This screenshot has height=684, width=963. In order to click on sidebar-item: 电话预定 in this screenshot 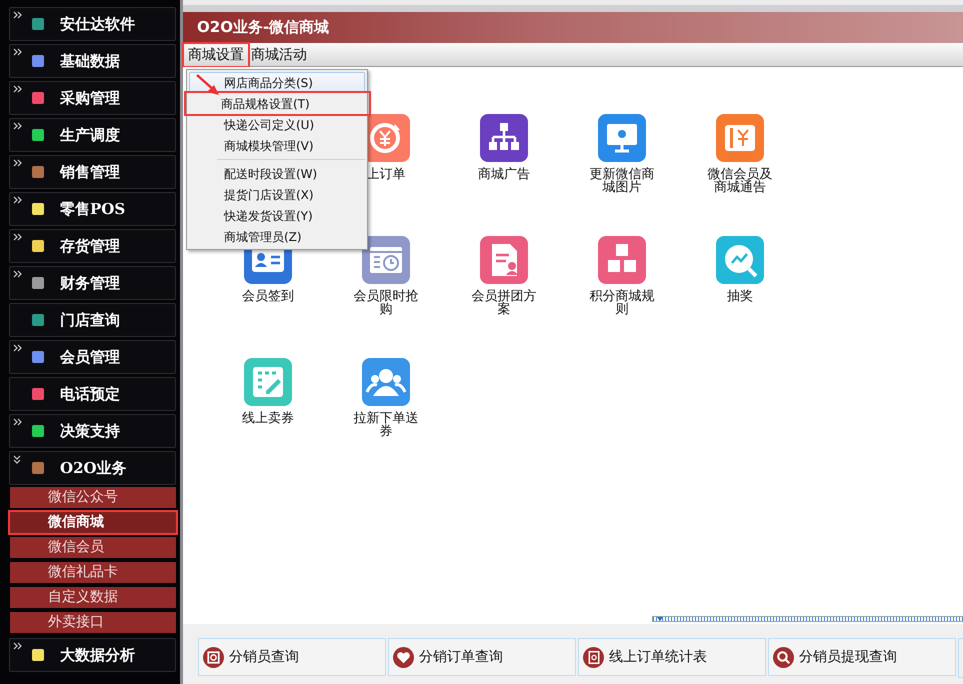, I will do `click(92, 394)`.